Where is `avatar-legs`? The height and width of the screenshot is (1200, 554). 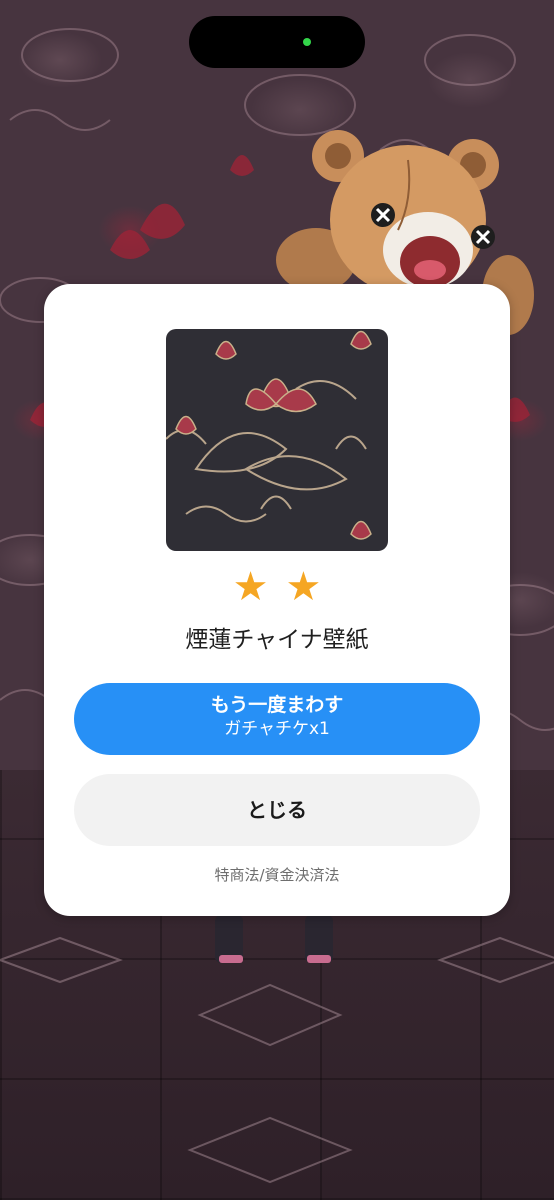 avatar-legs is located at coordinates (275, 941).